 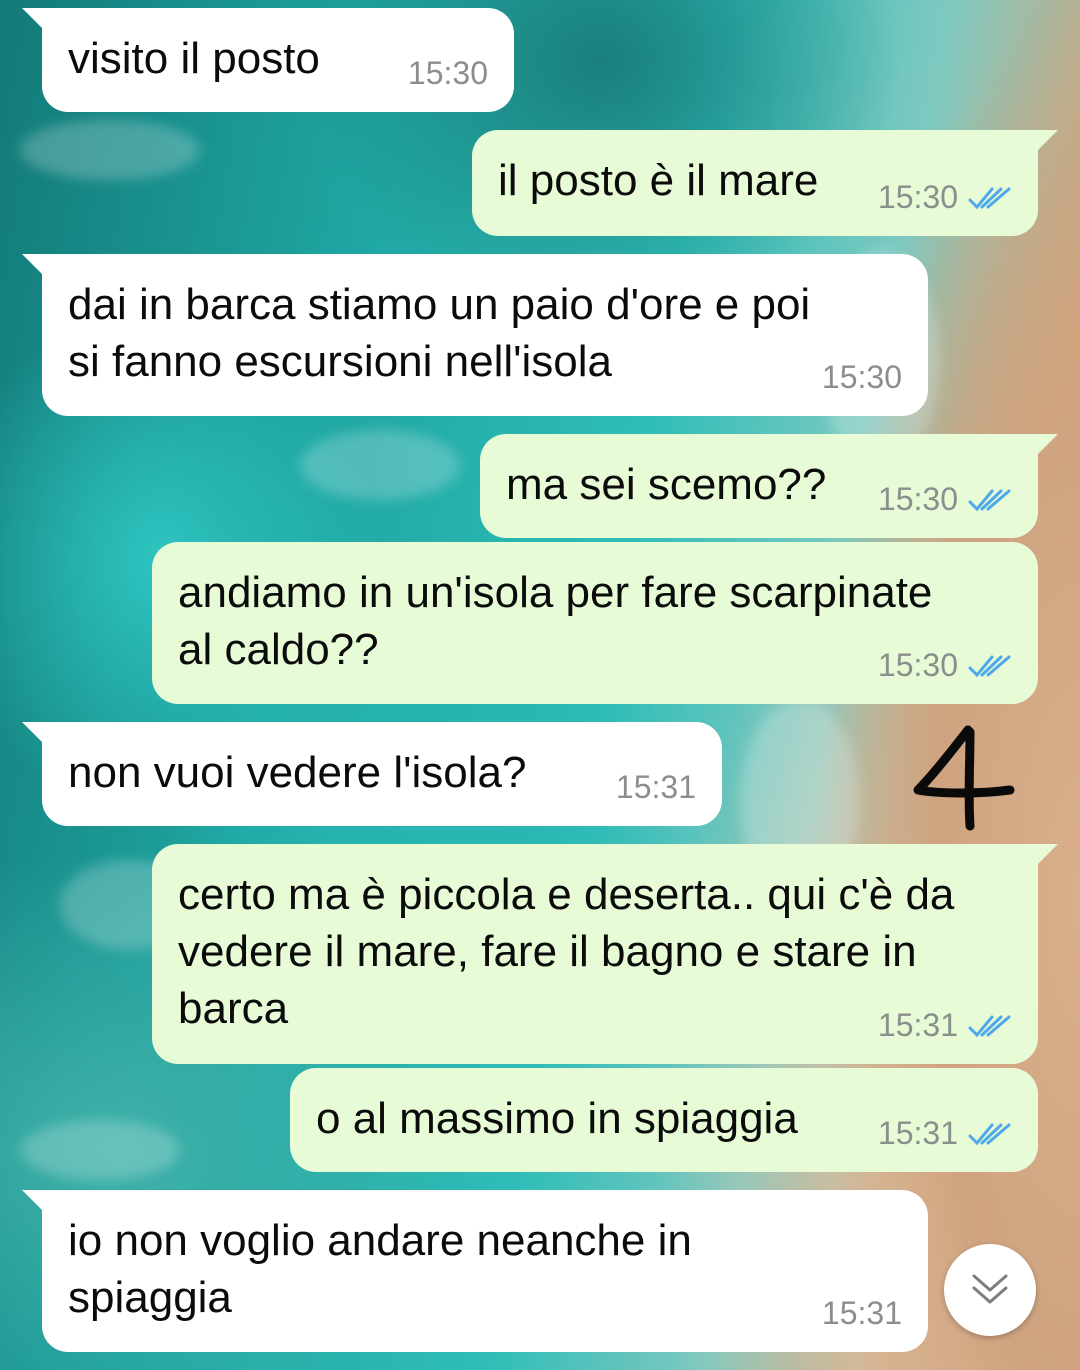 What do you see at coordinates (380, 1269) in the screenshot?
I see `message-text: io non voglio andare neanche in spiaggia` at bounding box center [380, 1269].